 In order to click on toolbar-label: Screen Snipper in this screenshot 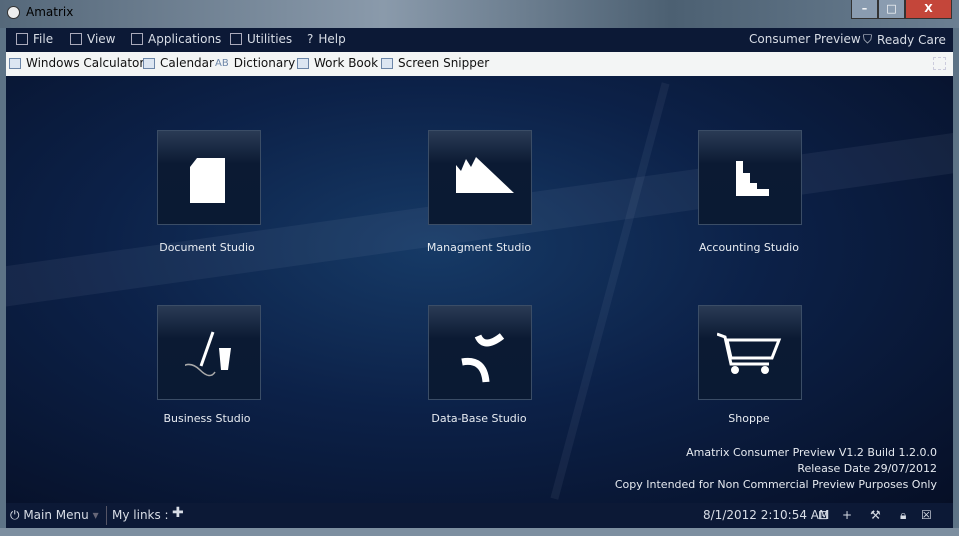, I will do `click(444, 63)`.